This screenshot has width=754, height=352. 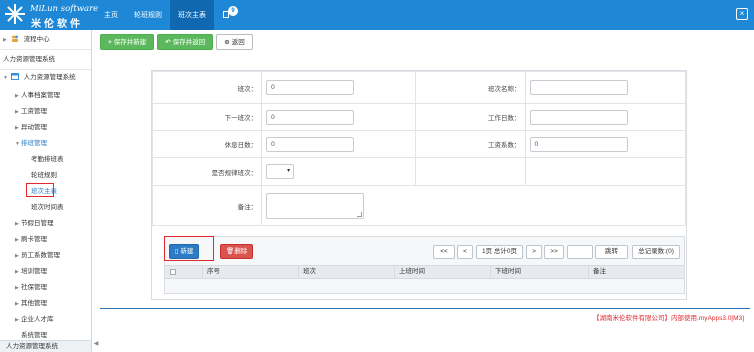 I want to click on main-nav: 主页 轮班规则 班次主表 9, so click(x=168, y=15).